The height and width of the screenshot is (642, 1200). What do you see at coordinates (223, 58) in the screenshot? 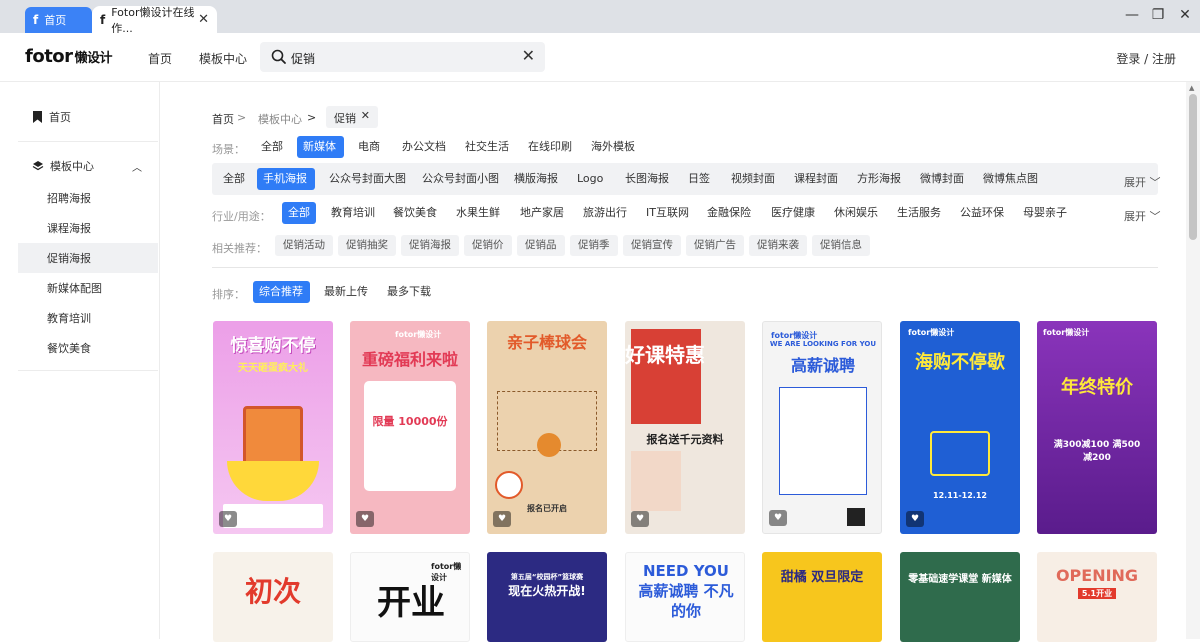
I see `nav-template-center: 模板中心` at bounding box center [223, 58].